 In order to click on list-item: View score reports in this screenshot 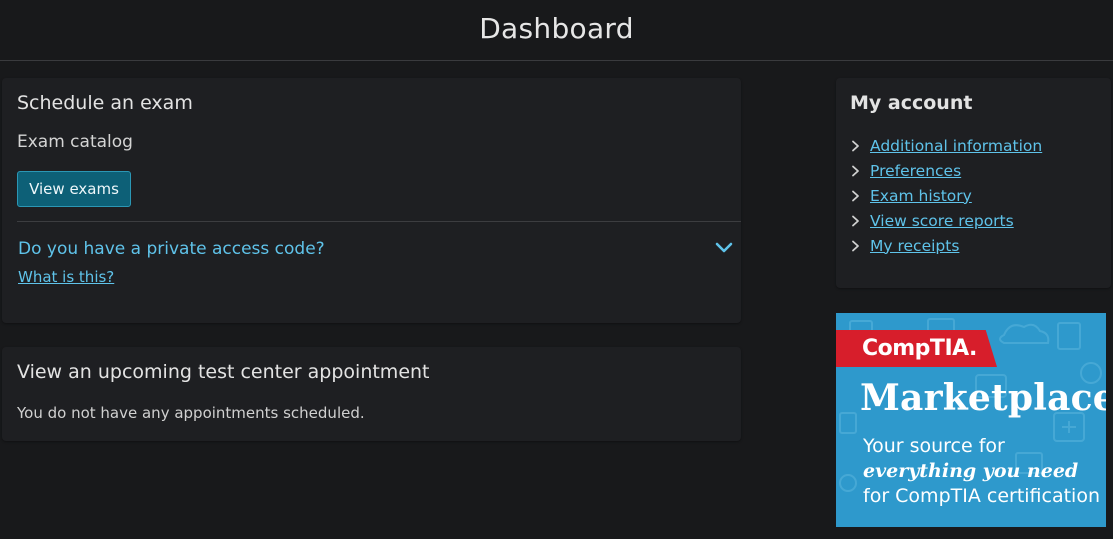, I will do `click(946, 220)`.